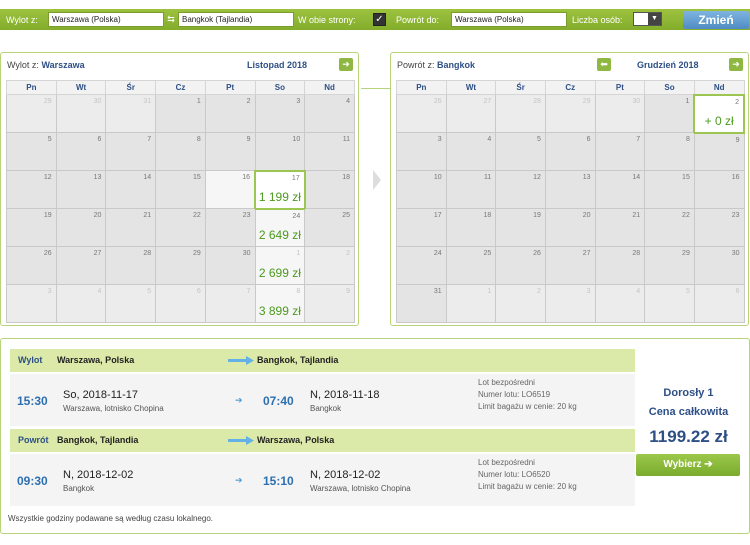 The image size is (750, 545). Describe the element at coordinates (647, 19) in the screenshot. I see `persons-select: 1 ▼` at that location.